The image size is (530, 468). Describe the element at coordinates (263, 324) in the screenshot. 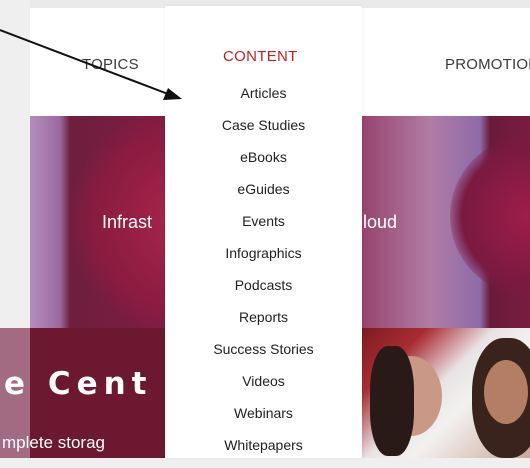

I see `menu-item-reports: Reports` at that location.